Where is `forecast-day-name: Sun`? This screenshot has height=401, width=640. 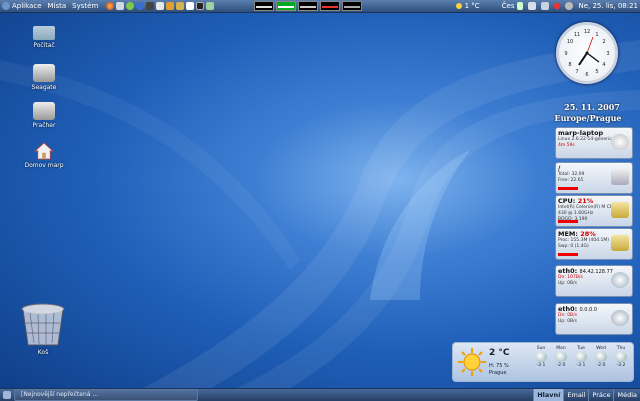
forecast-day-name: Sun is located at coordinates (541, 348).